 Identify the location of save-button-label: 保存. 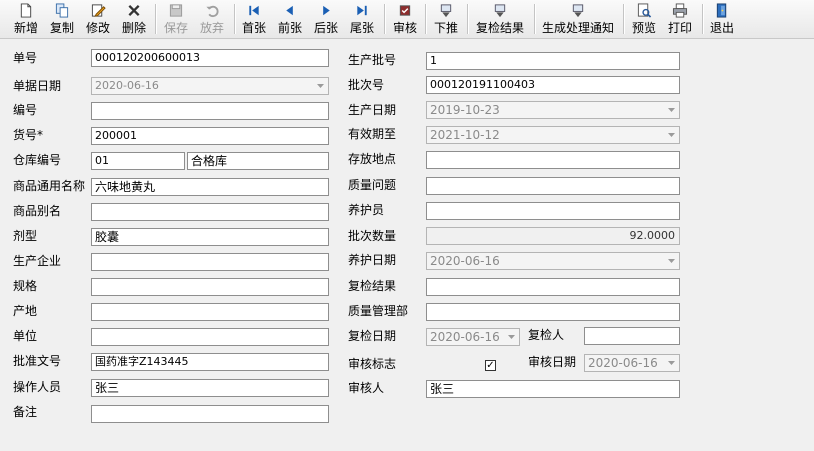
(175, 28).